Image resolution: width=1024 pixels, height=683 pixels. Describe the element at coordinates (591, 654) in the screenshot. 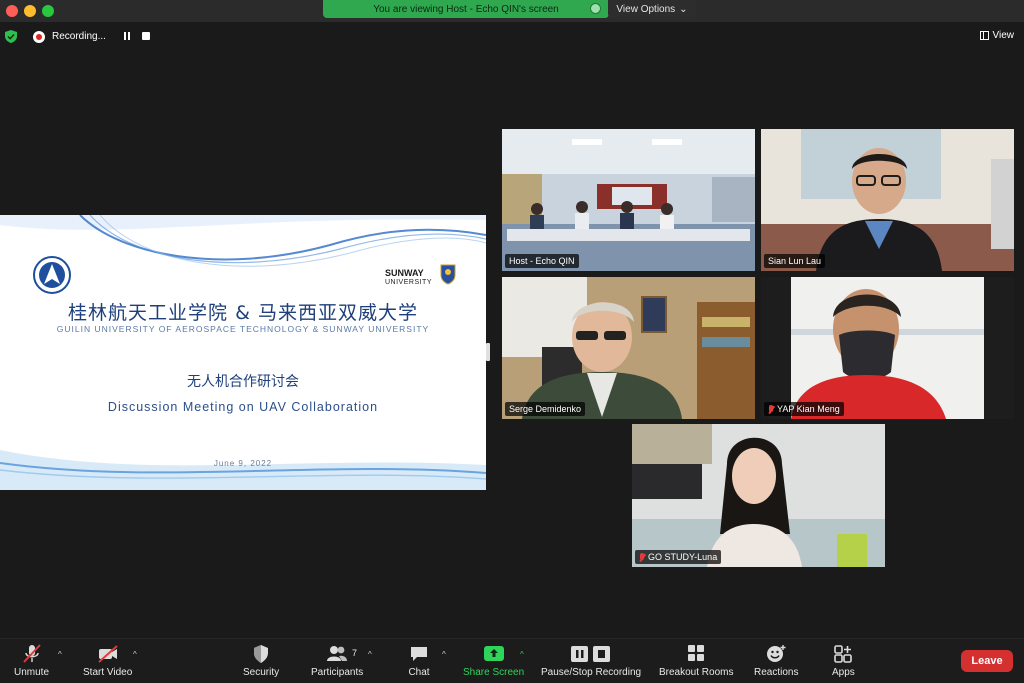

I see `pause-stop-recording-icon` at that location.